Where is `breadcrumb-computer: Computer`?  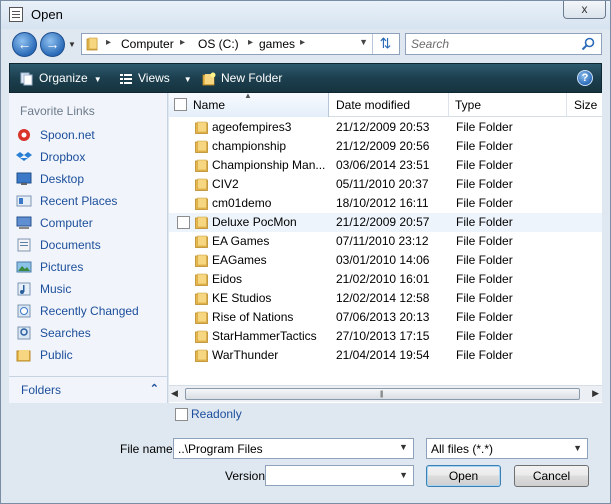 breadcrumb-computer: Computer is located at coordinates (147, 44).